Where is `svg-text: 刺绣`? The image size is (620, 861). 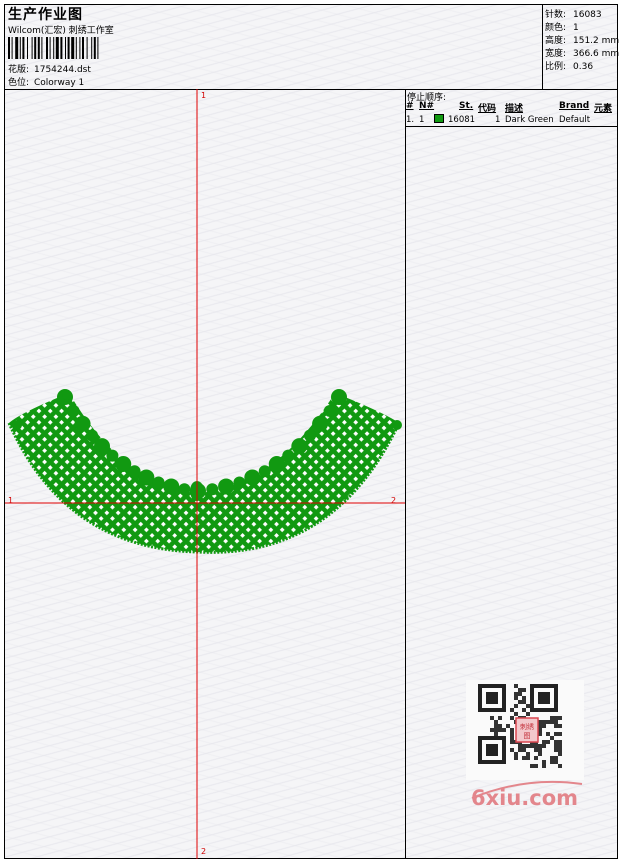
svg-text: 刺绣 is located at coordinates (527, 726).